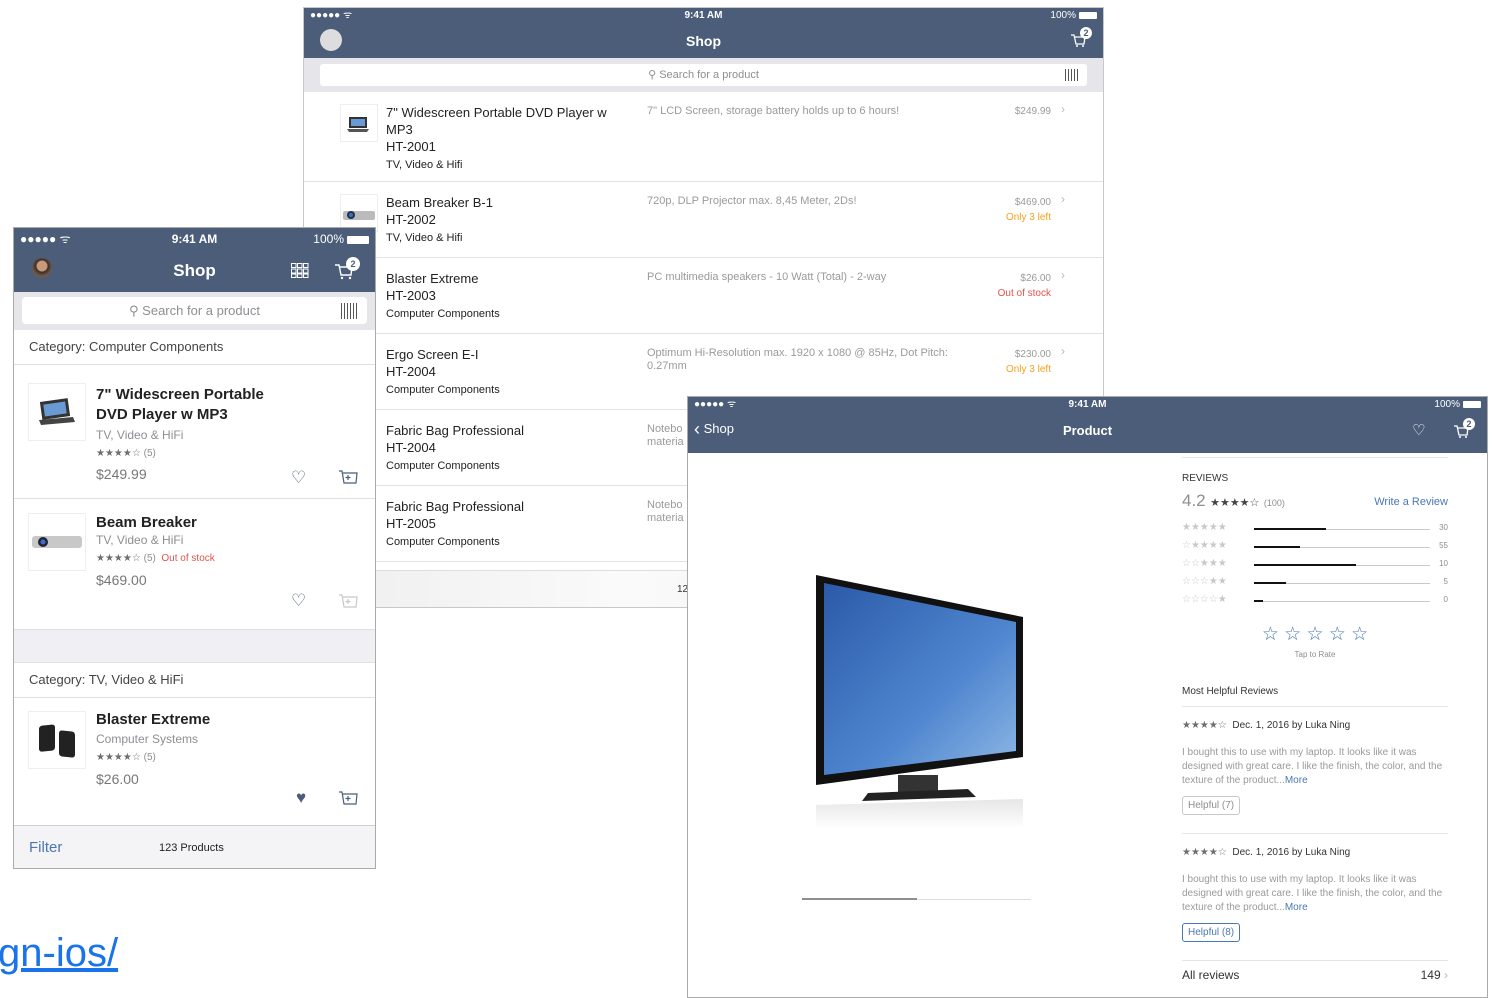 The width and height of the screenshot is (1492, 998). Describe the element at coordinates (1028, 362) in the screenshot. I see `product-price: $230.00 Only 3 left` at that location.